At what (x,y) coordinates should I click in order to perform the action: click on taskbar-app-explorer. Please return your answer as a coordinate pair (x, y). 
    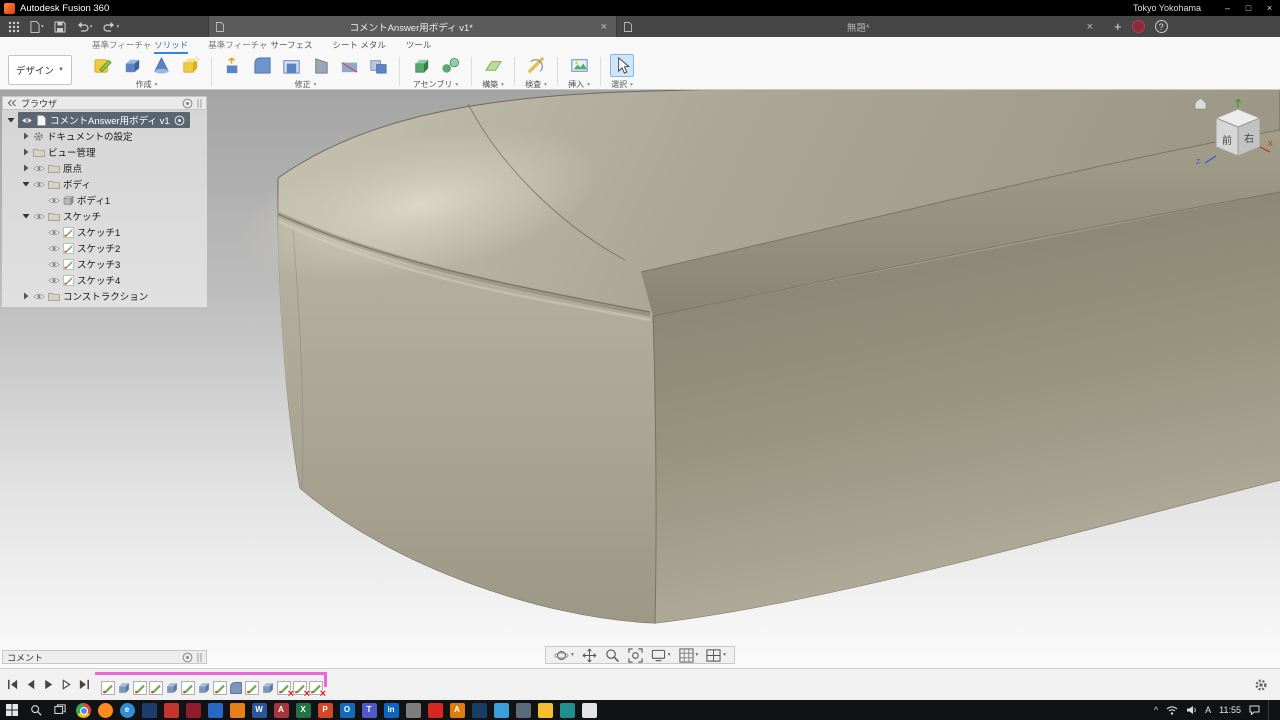
    Looking at the image, I should click on (545, 710).